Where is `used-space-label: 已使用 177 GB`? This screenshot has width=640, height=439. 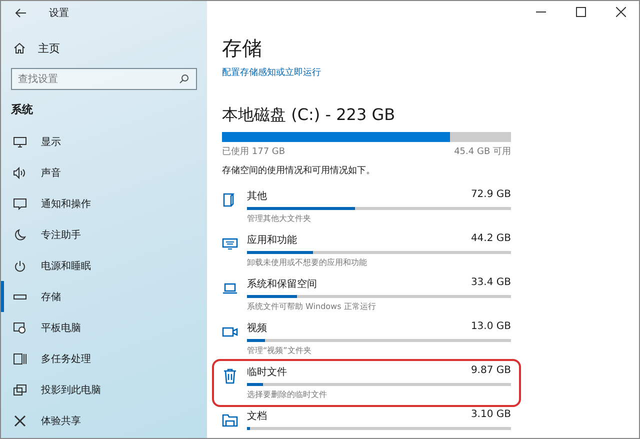
used-space-label: 已使用 177 GB is located at coordinates (254, 152).